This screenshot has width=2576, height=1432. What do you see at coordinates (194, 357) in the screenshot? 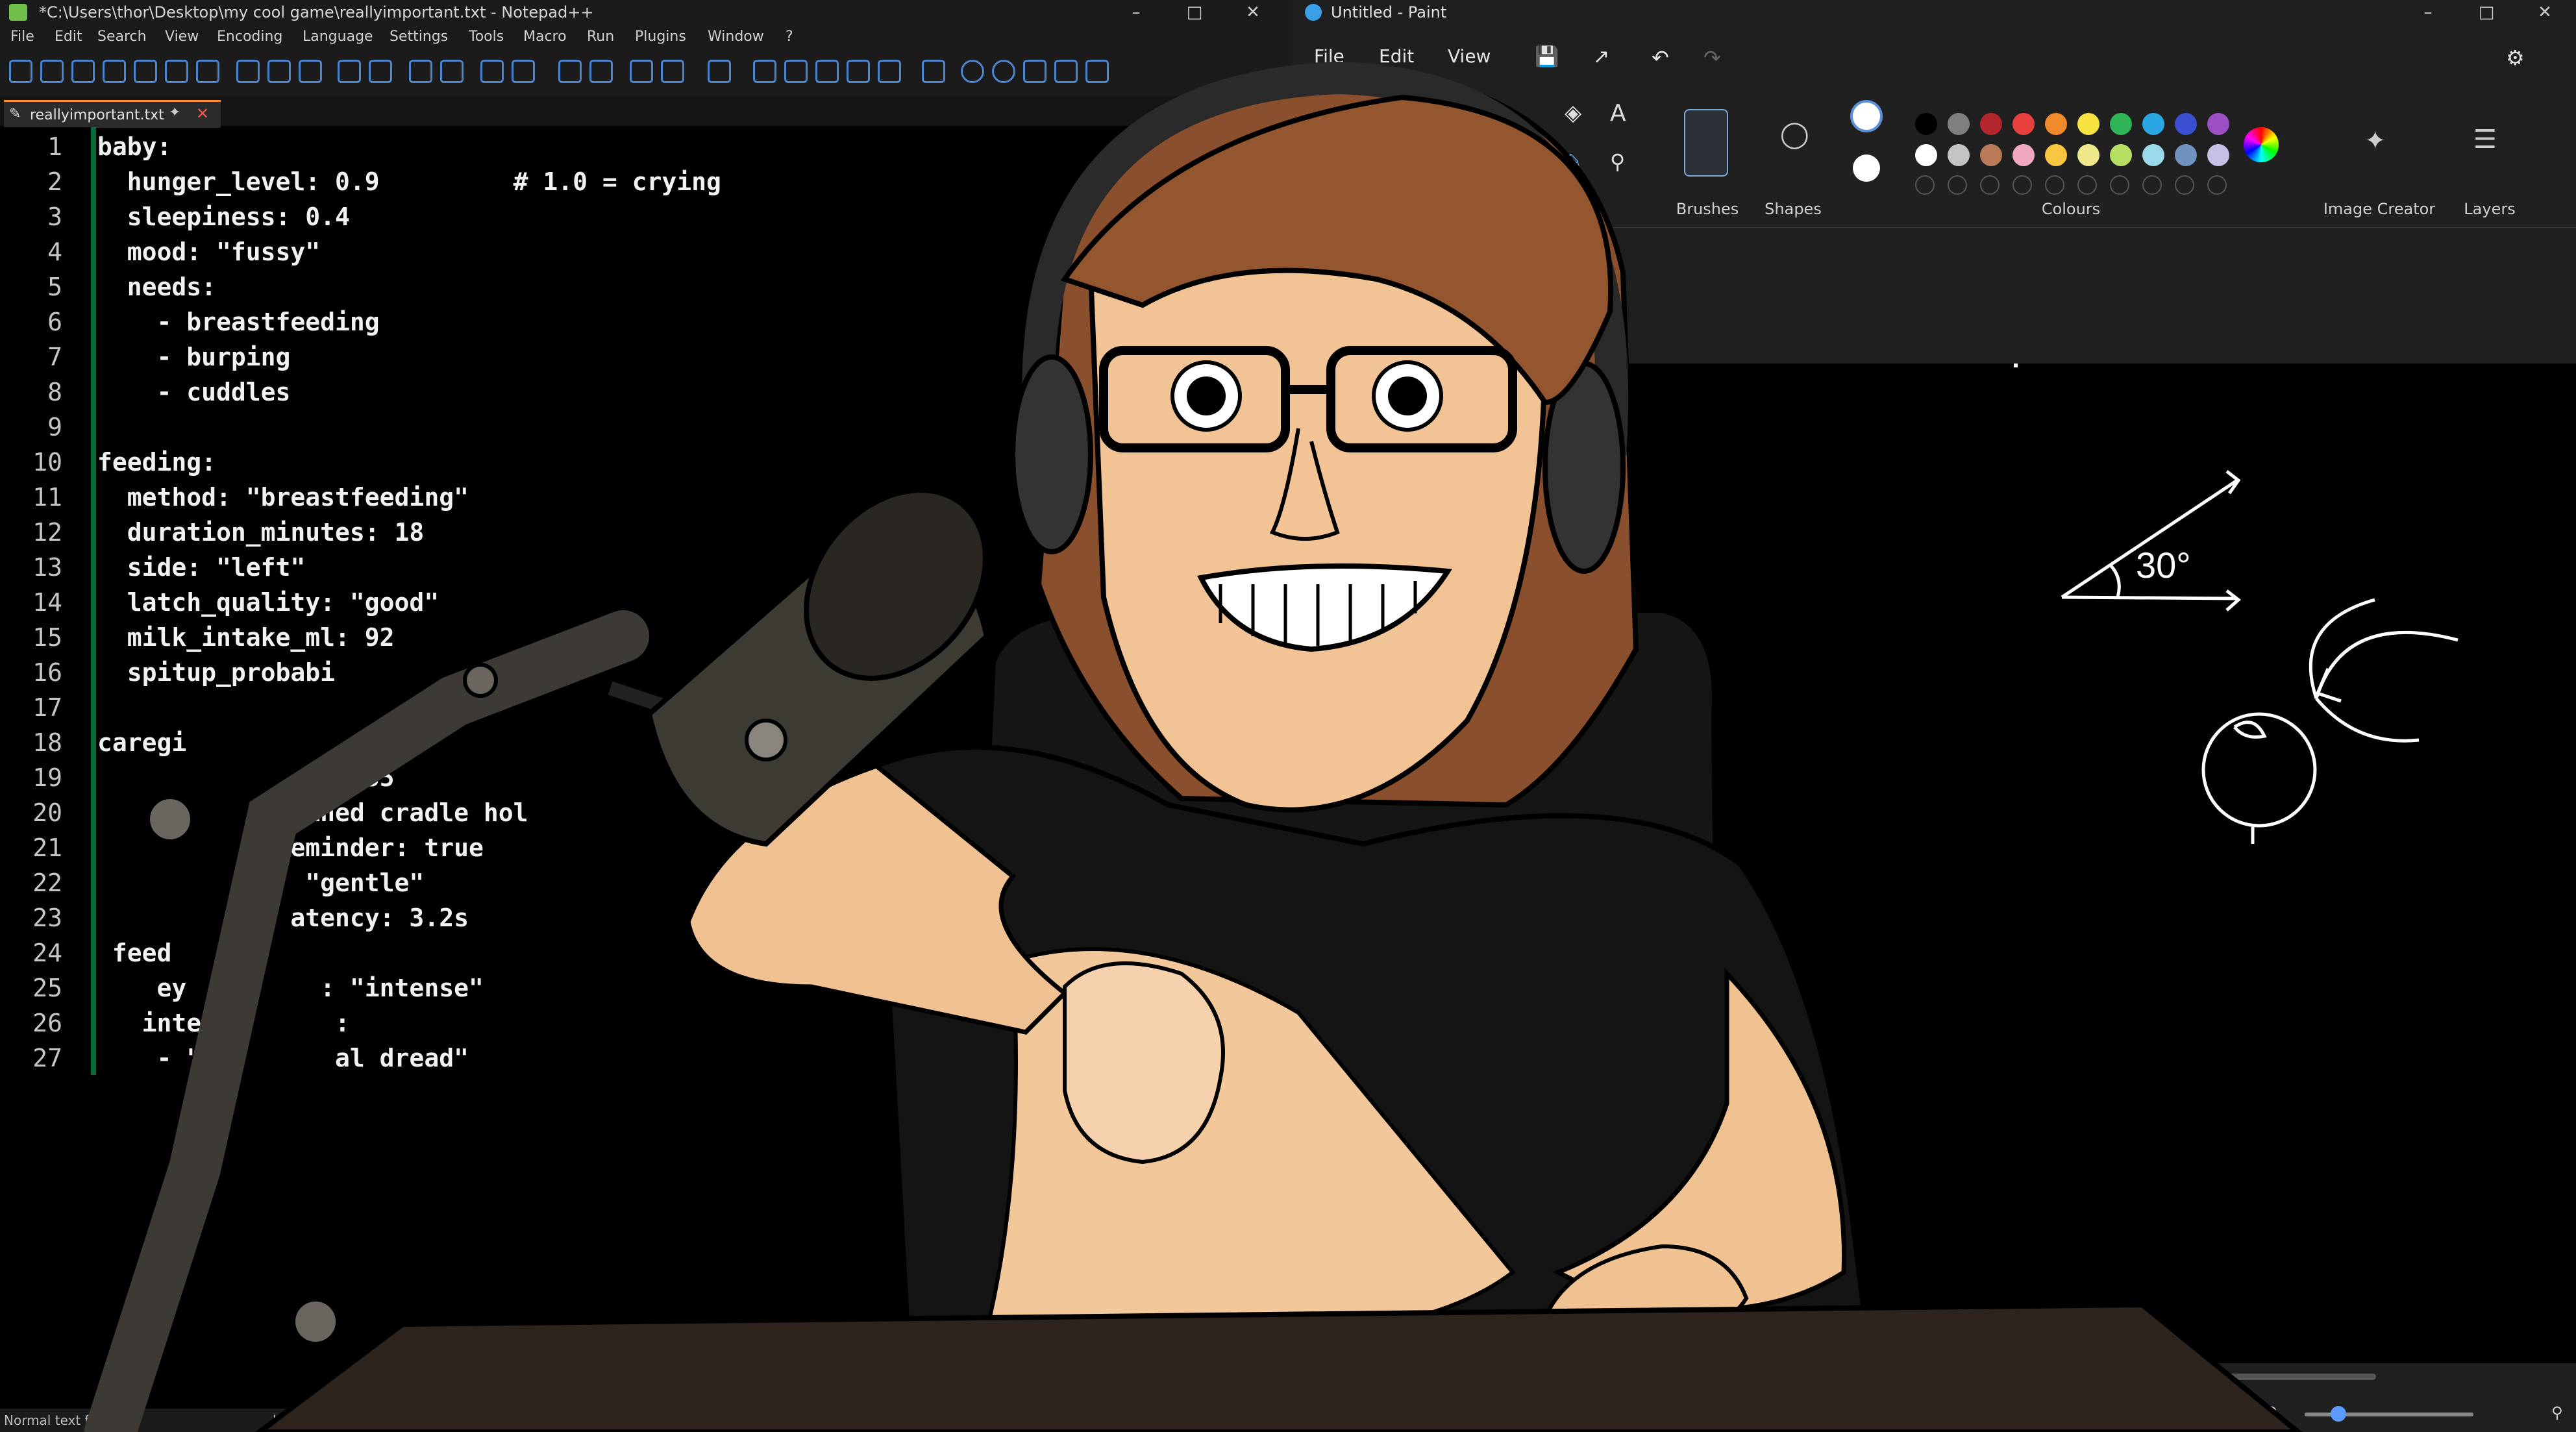
I see `code-line: - burping` at bounding box center [194, 357].